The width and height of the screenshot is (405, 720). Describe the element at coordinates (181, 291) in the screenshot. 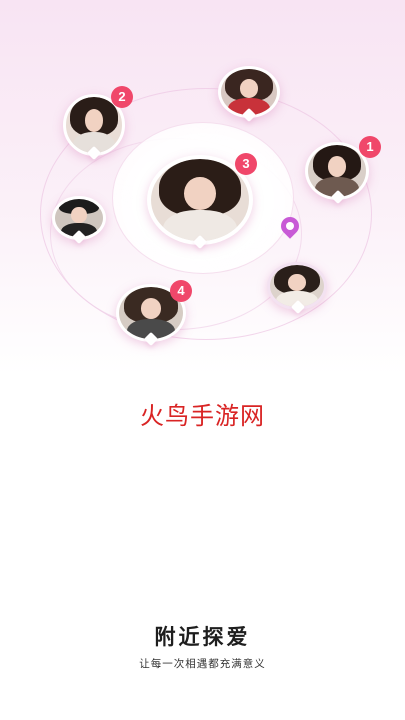

I see `match-count-badge: 4` at that location.